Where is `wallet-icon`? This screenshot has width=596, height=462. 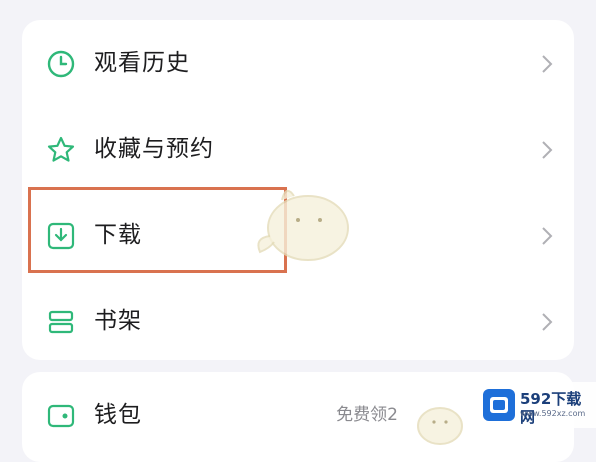
wallet-icon is located at coordinates (61, 416).